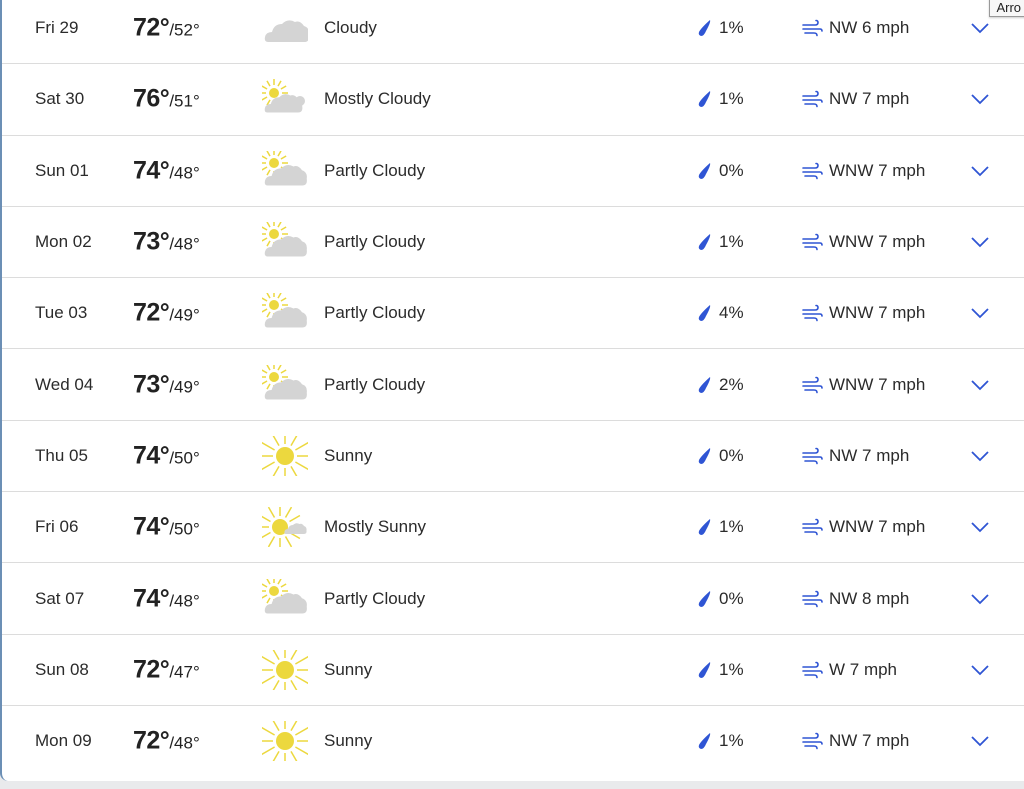 The height and width of the screenshot is (789, 1024). What do you see at coordinates (184, 672) in the screenshot?
I see `low-temp: /47°` at bounding box center [184, 672].